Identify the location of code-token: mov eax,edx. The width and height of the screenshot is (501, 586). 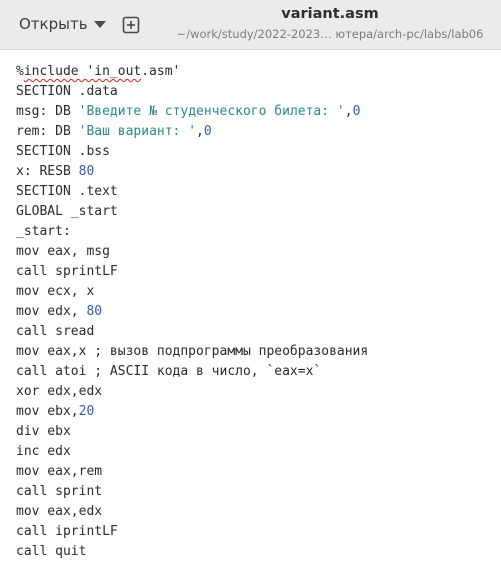
(59, 511).